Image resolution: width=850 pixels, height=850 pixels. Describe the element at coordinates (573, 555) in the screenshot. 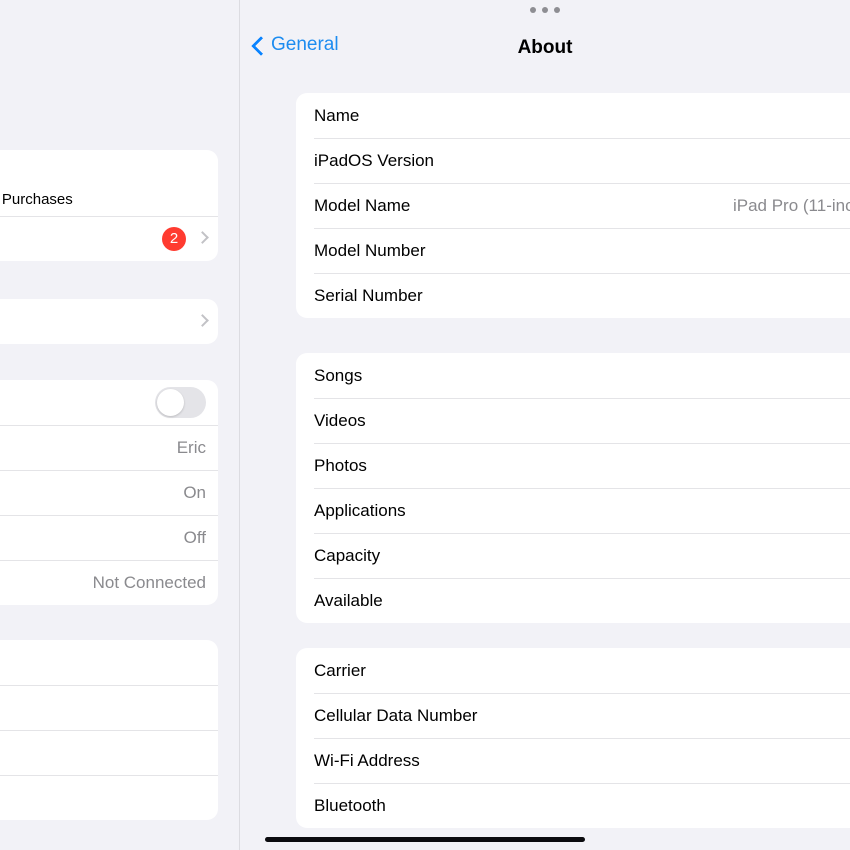

I see `row-capacity: Capacity` at that location.